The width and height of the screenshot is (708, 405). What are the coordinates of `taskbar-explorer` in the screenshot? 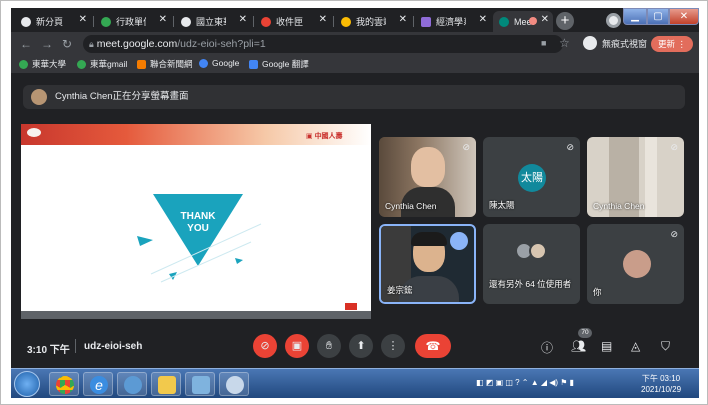 It's located at (166, 384).